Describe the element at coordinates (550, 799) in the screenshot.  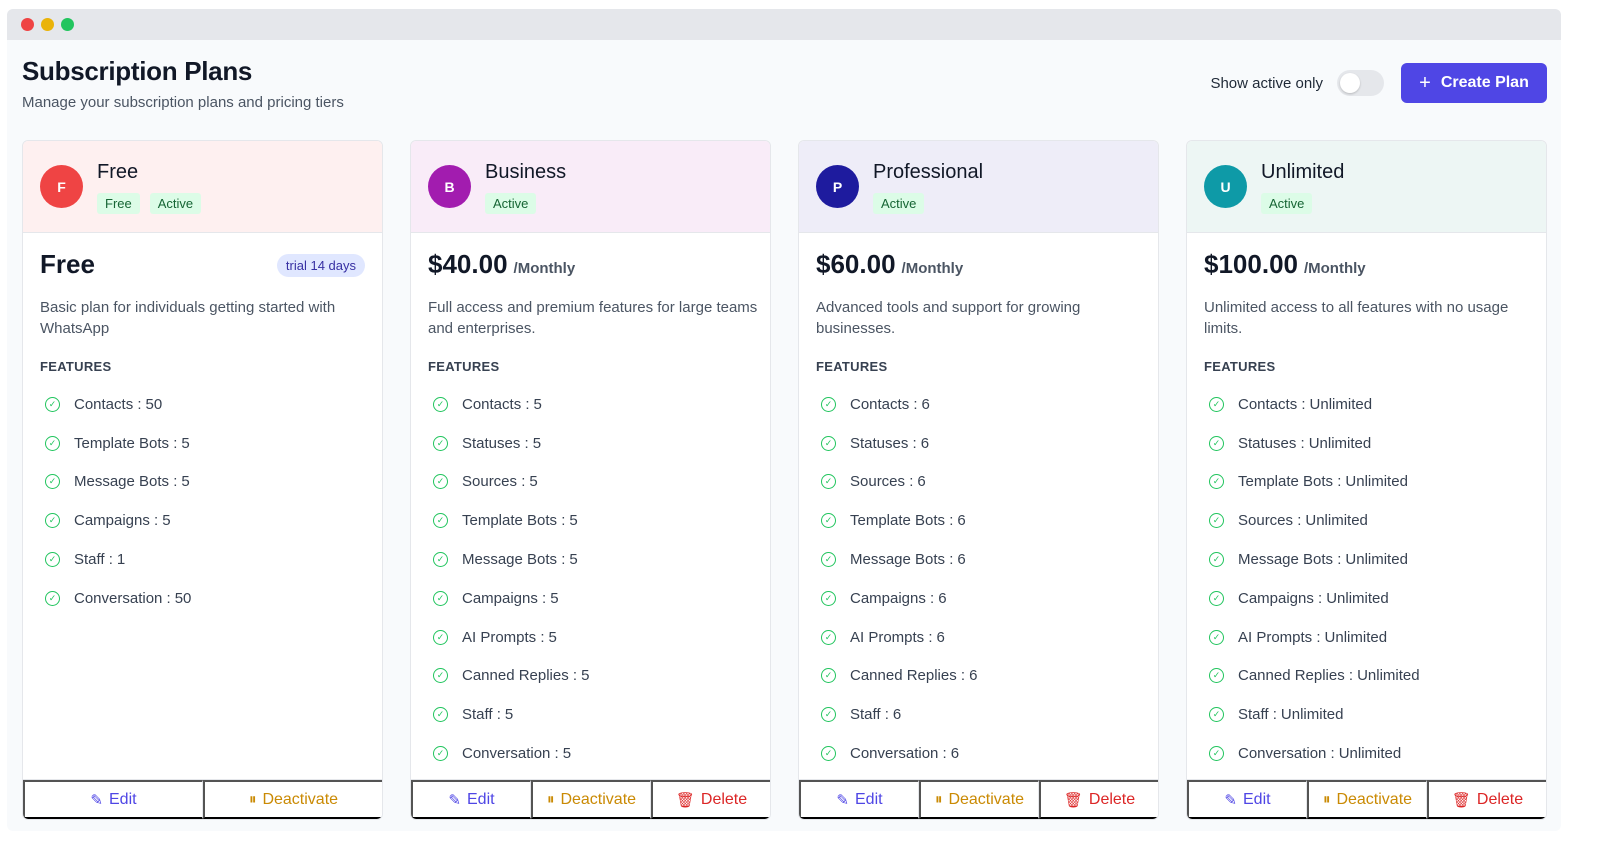
I see `pause-circle-icon: ⏸` at that location.